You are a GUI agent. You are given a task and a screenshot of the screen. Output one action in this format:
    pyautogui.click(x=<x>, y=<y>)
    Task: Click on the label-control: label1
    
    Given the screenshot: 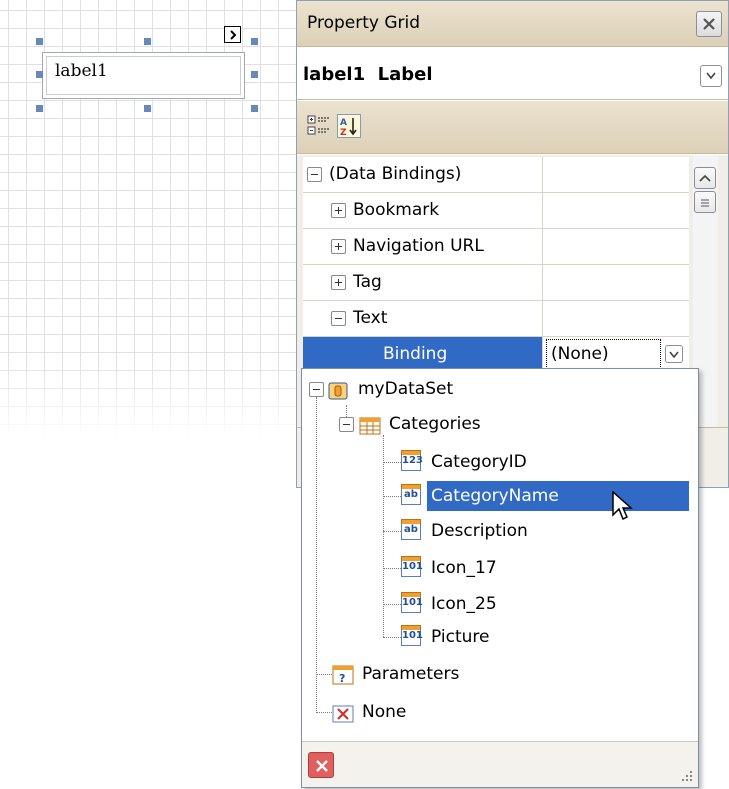 What is the action you would take?
    pyautogui.click(x=143, y=75)
    